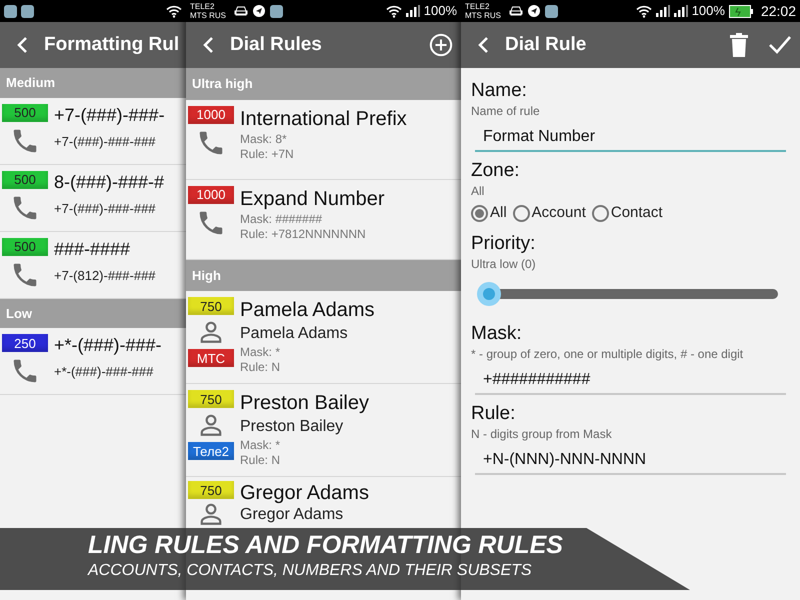  I want to click on rule-title: 8-(###)-###-#, so click(109, 181).